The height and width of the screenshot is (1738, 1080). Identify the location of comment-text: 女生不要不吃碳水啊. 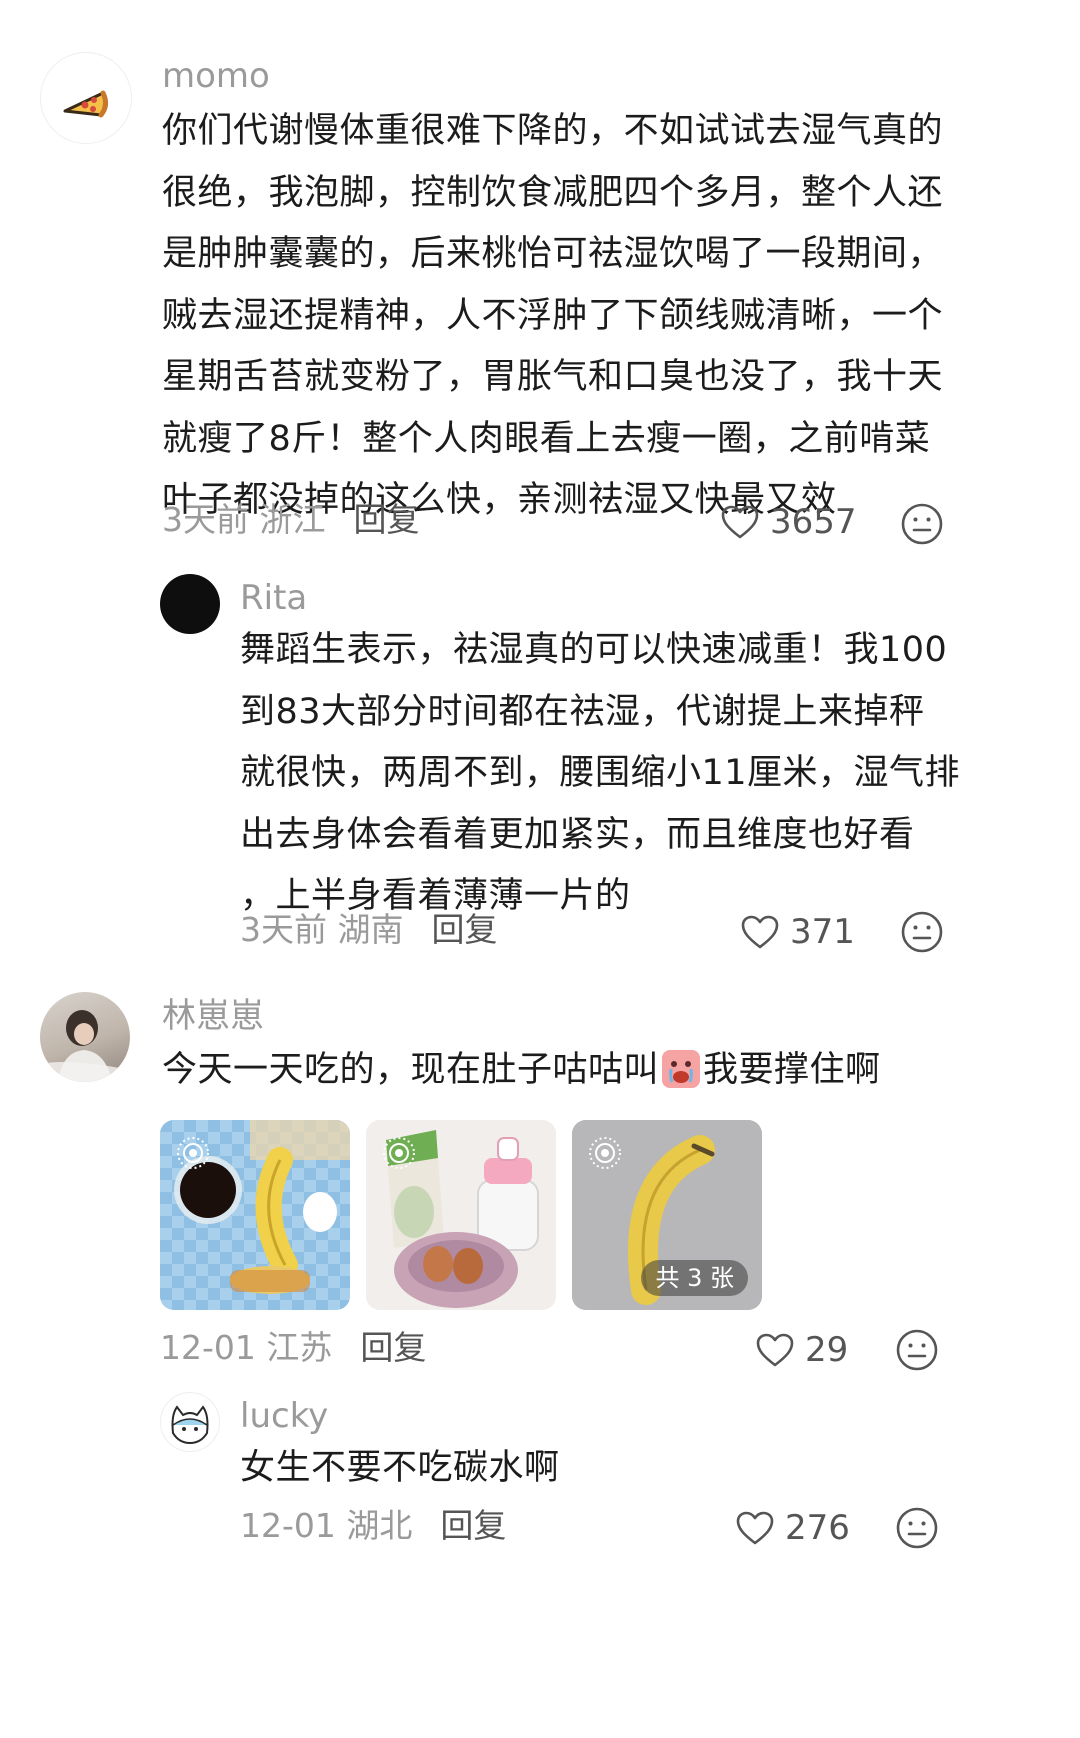
(400, 1469).